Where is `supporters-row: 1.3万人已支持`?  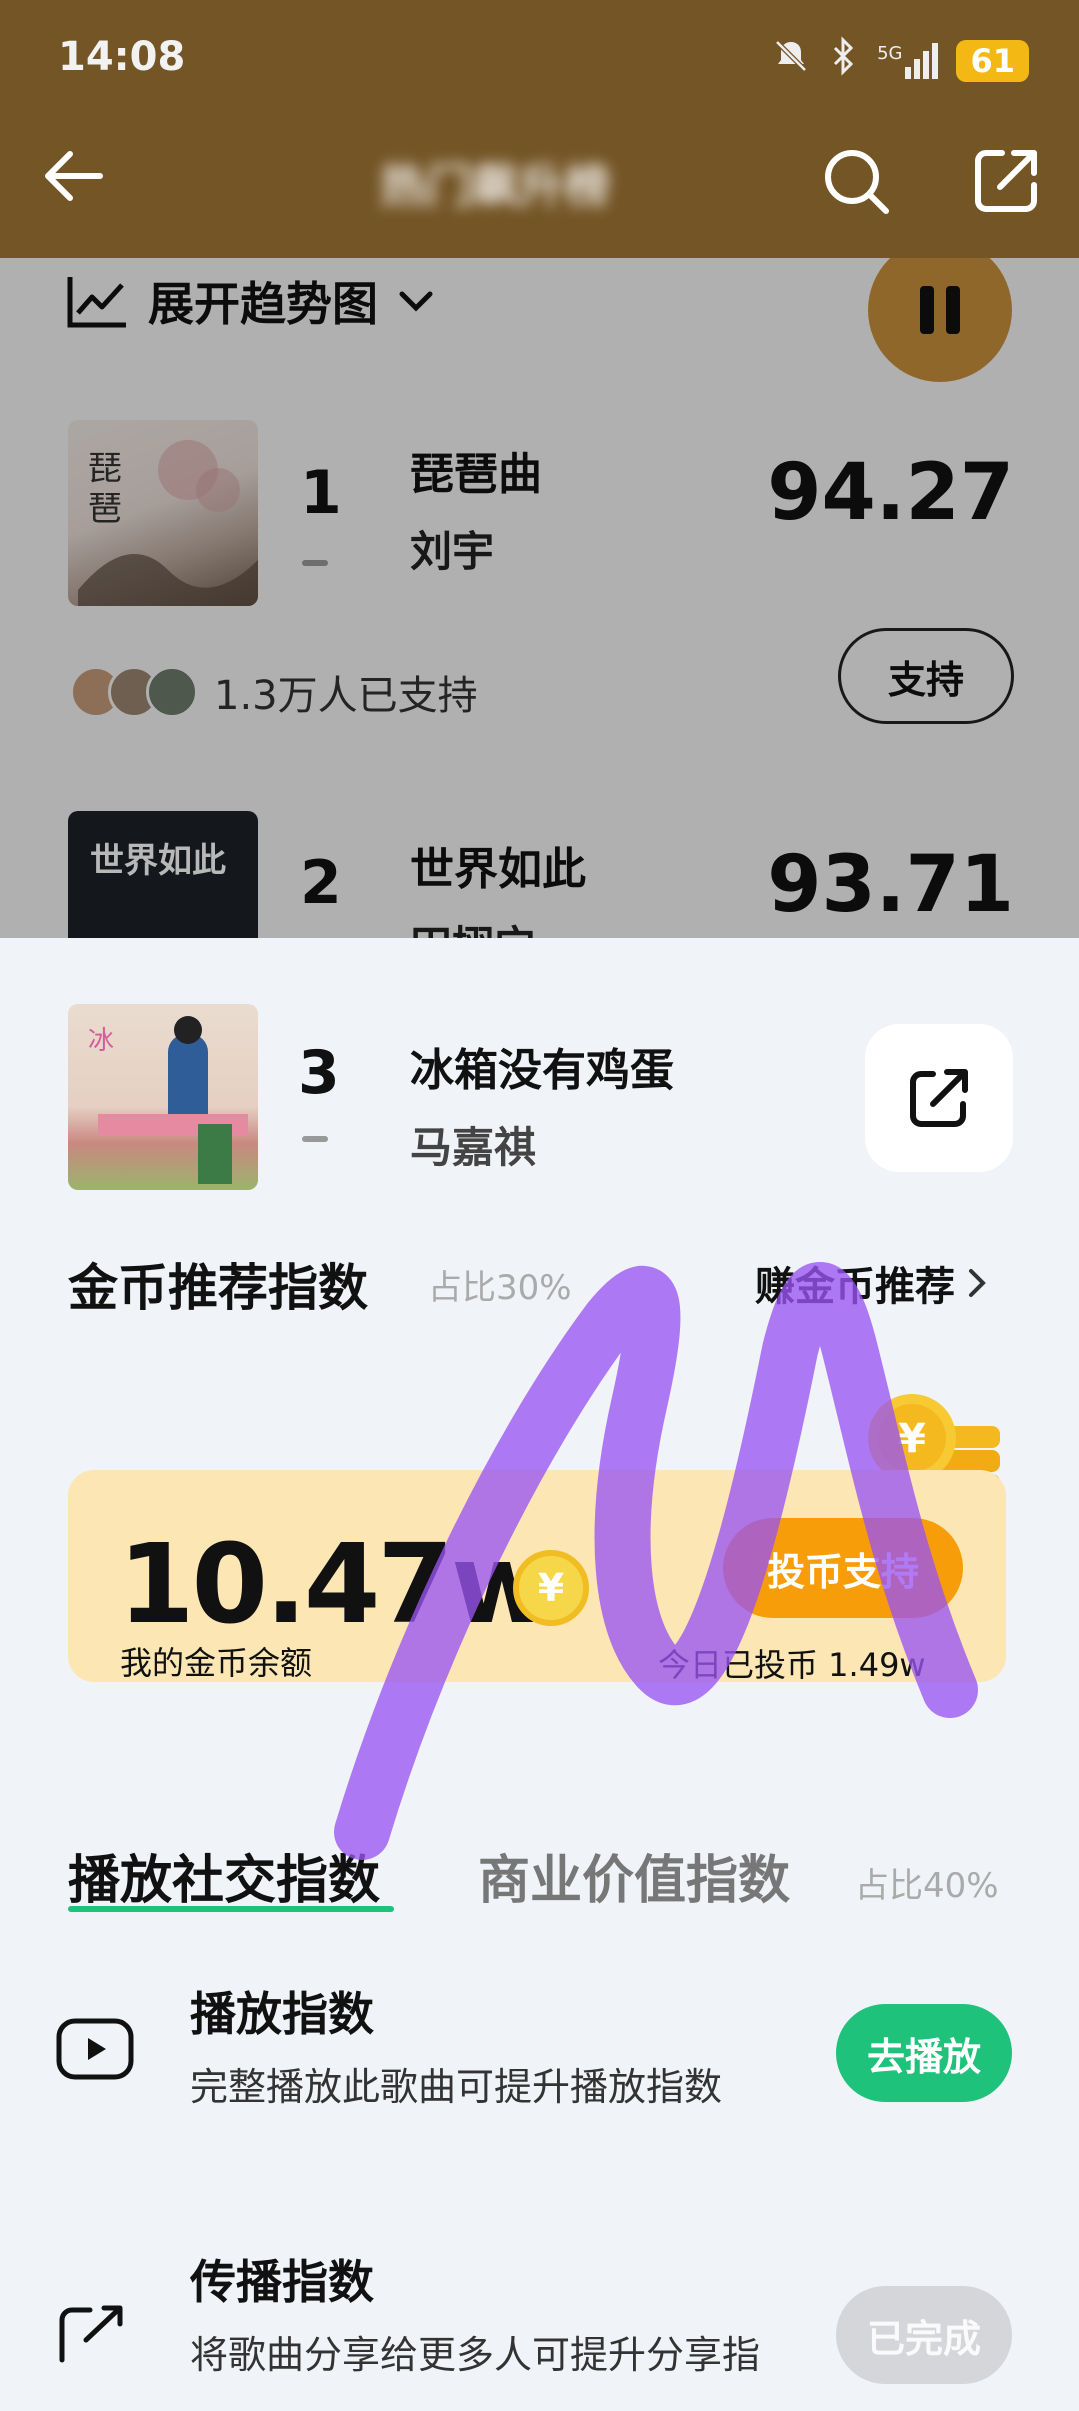 supporters-row: 1.3万人已支持 is located at coordinates (274, 692).